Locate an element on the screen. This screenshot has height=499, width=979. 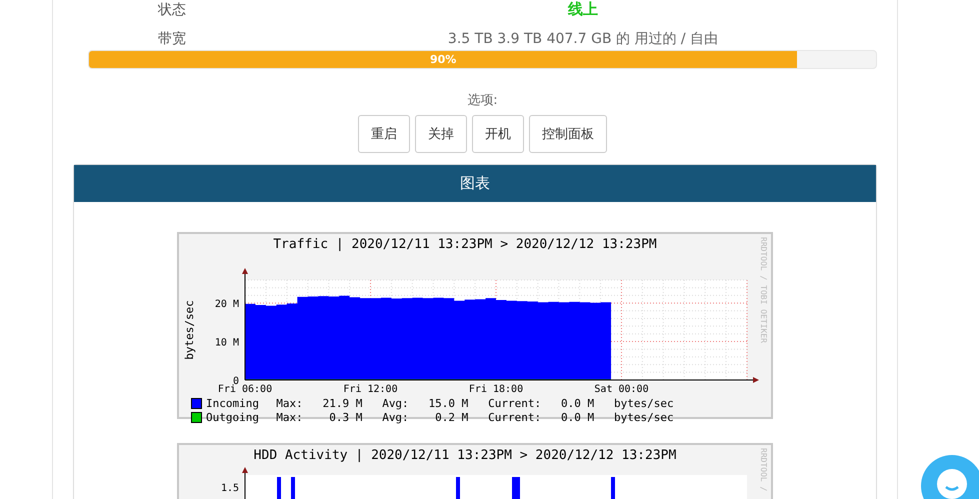
field-label: 状态 is located at coordinates (172, 10).